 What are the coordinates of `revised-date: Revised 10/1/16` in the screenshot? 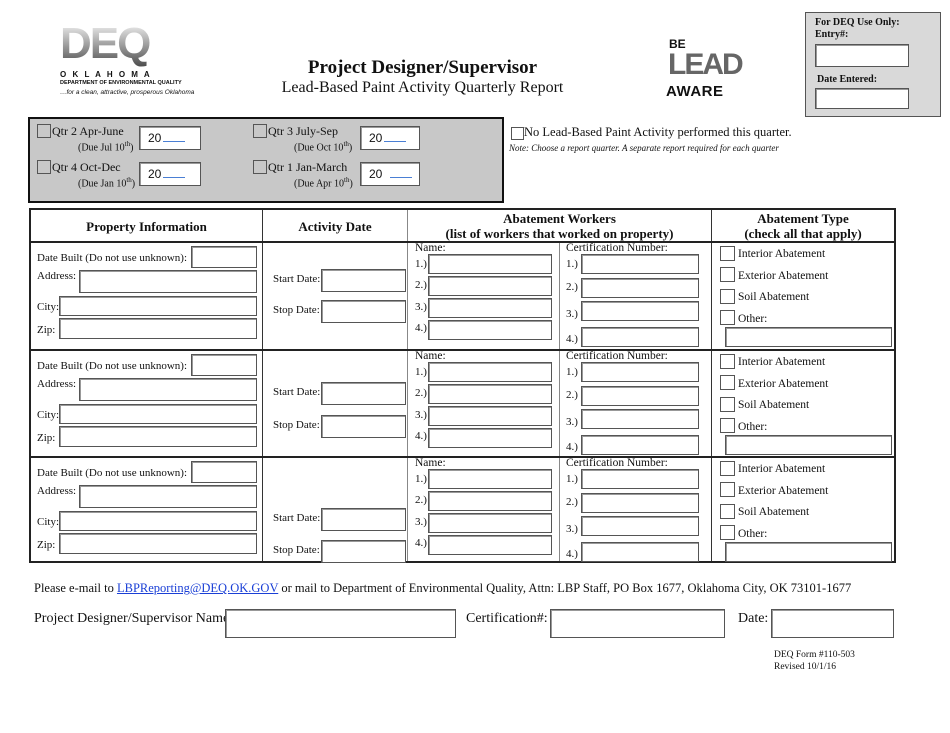 It's located at (805, 667).